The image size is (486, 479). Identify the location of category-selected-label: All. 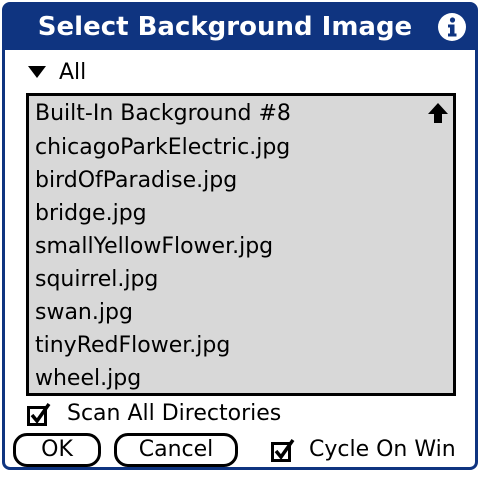
(73, 72).